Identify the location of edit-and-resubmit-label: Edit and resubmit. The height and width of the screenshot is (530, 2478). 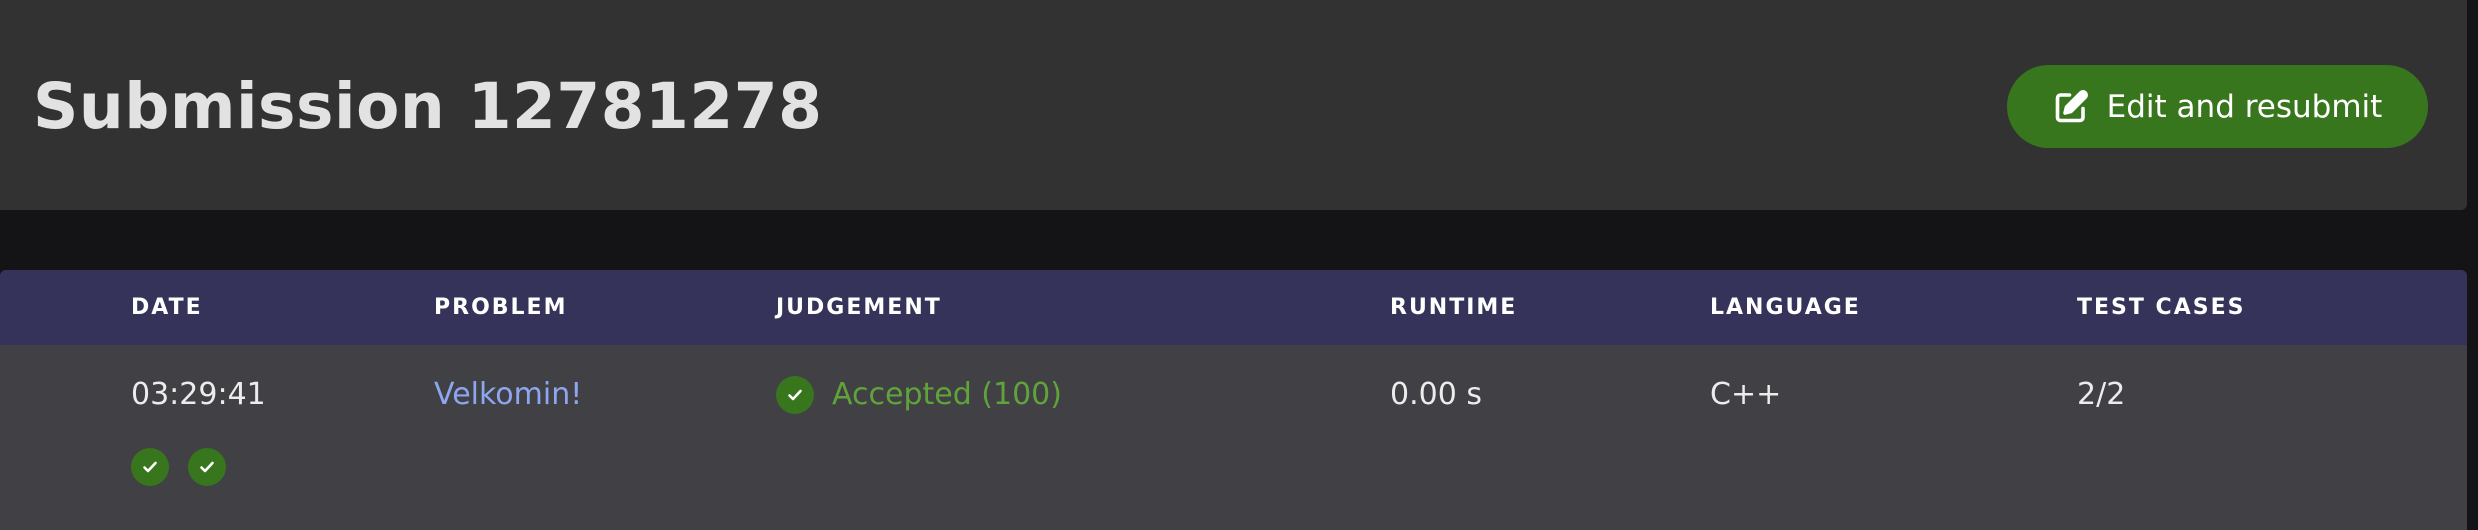
(2244, 106).